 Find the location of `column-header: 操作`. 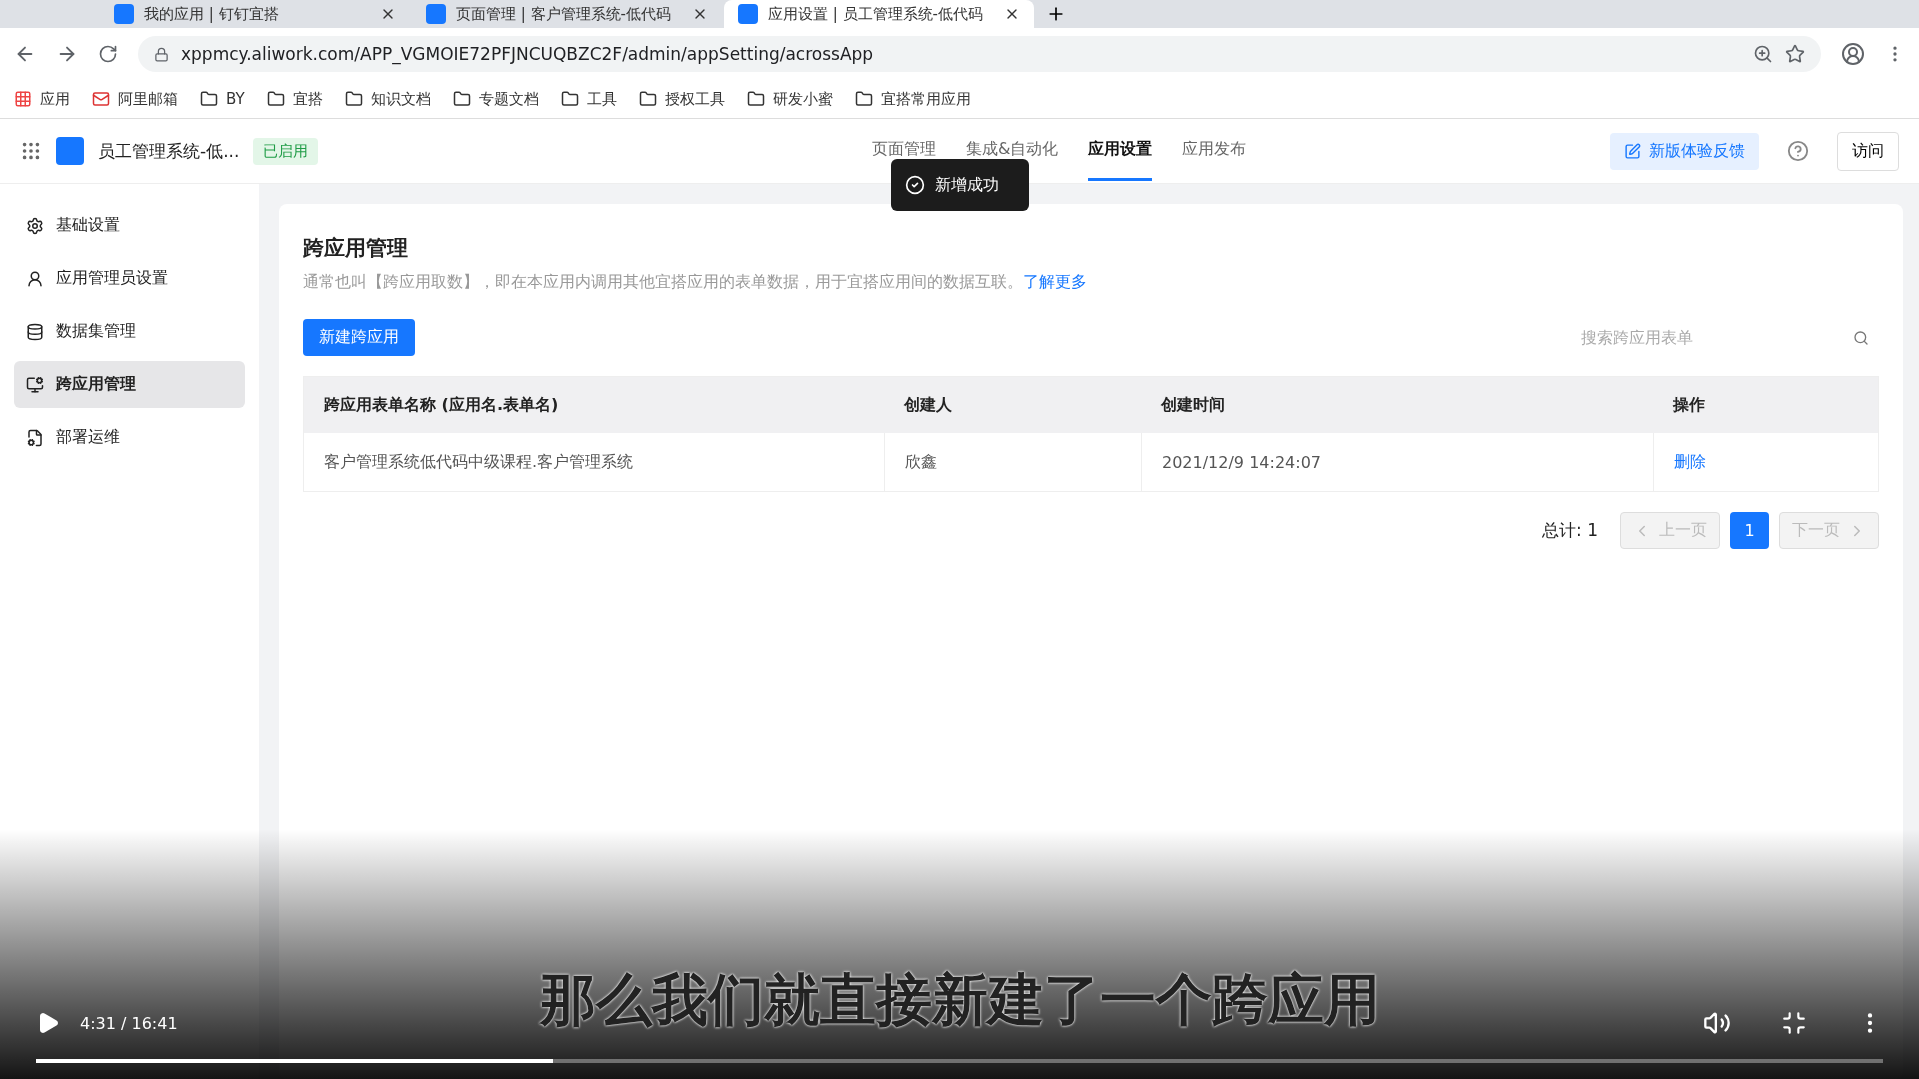

column-header: 操作 is located at coordinates (1765, 405).